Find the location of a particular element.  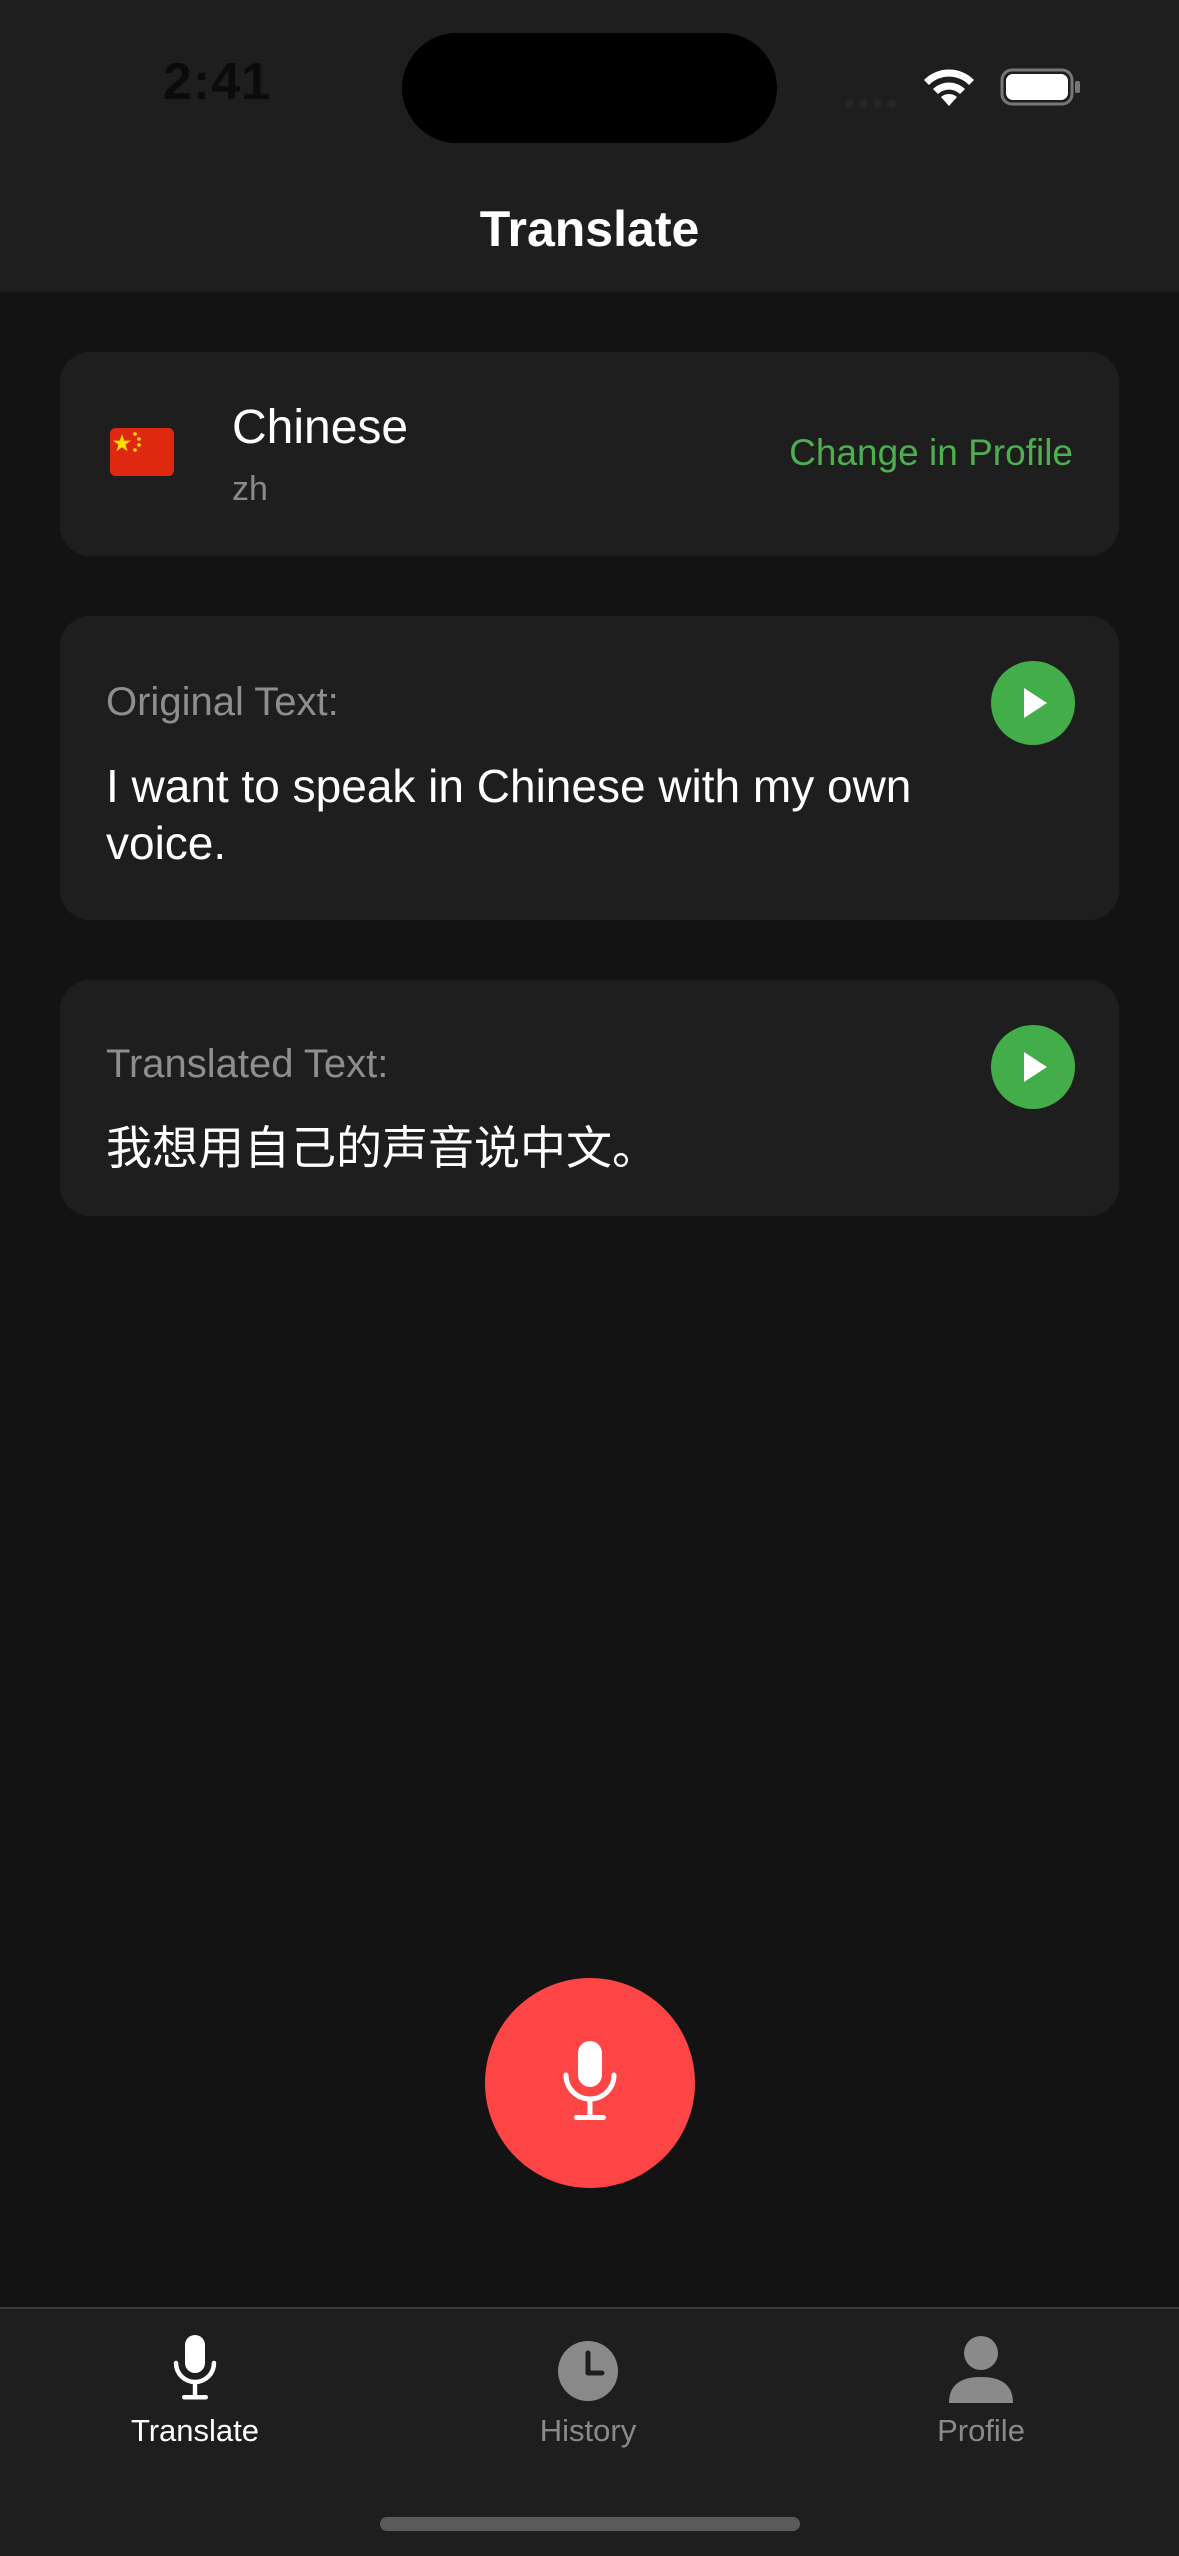

tab-history: History is located at coordinates (588, 2391).